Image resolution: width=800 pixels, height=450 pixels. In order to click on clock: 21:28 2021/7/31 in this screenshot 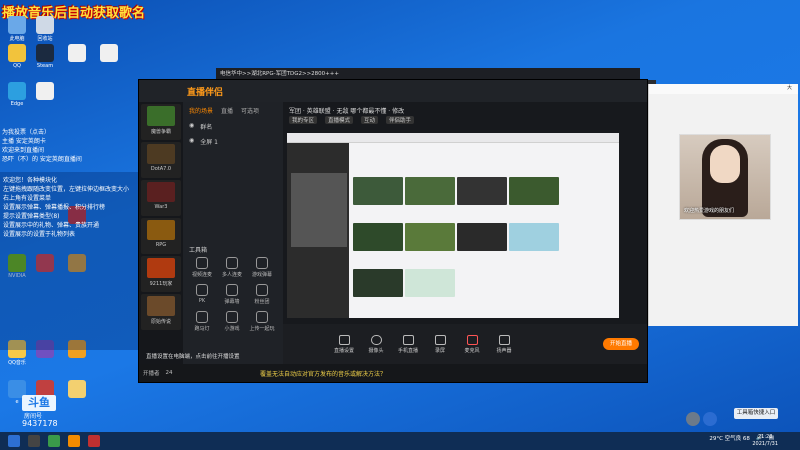, I will do `click(765, 441)`.